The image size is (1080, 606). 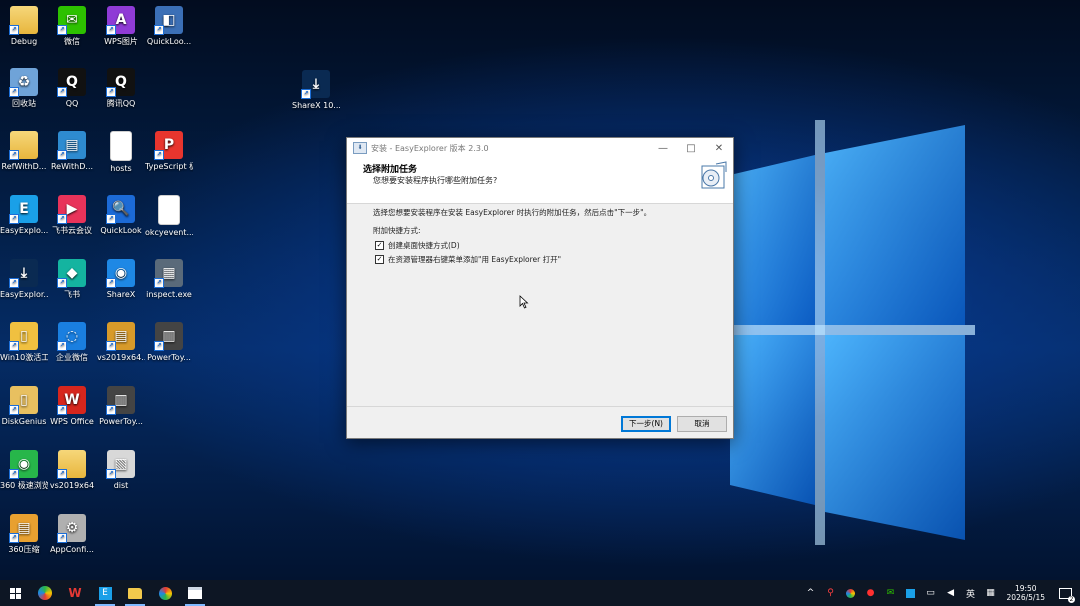 What do you see at coordinates (663, 148) in the screenshot?
I see `minimize-button: —` at bounding box center [663, 148].